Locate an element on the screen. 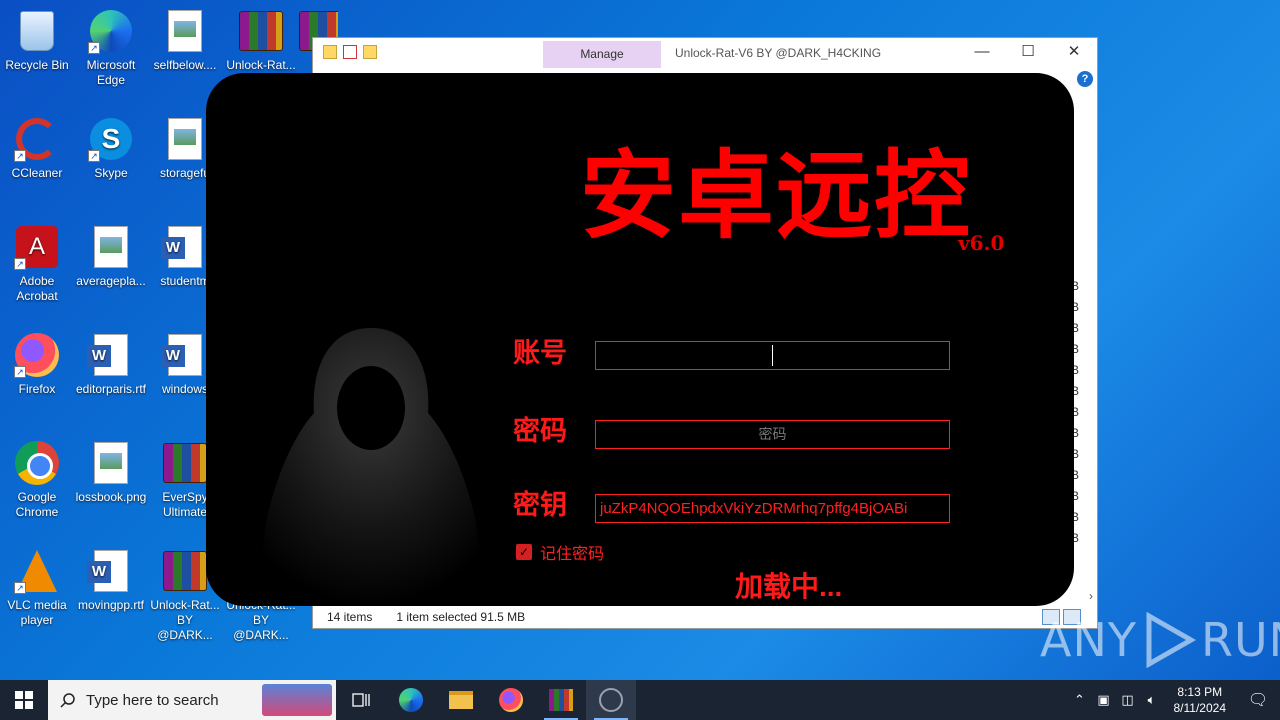 The height and width of the screenshot is (720, 1280). key-input: juZkP4NQOEhpdxVkiYzDRMrhq7pffg4BjOABi is located at coordinates (772, 508).